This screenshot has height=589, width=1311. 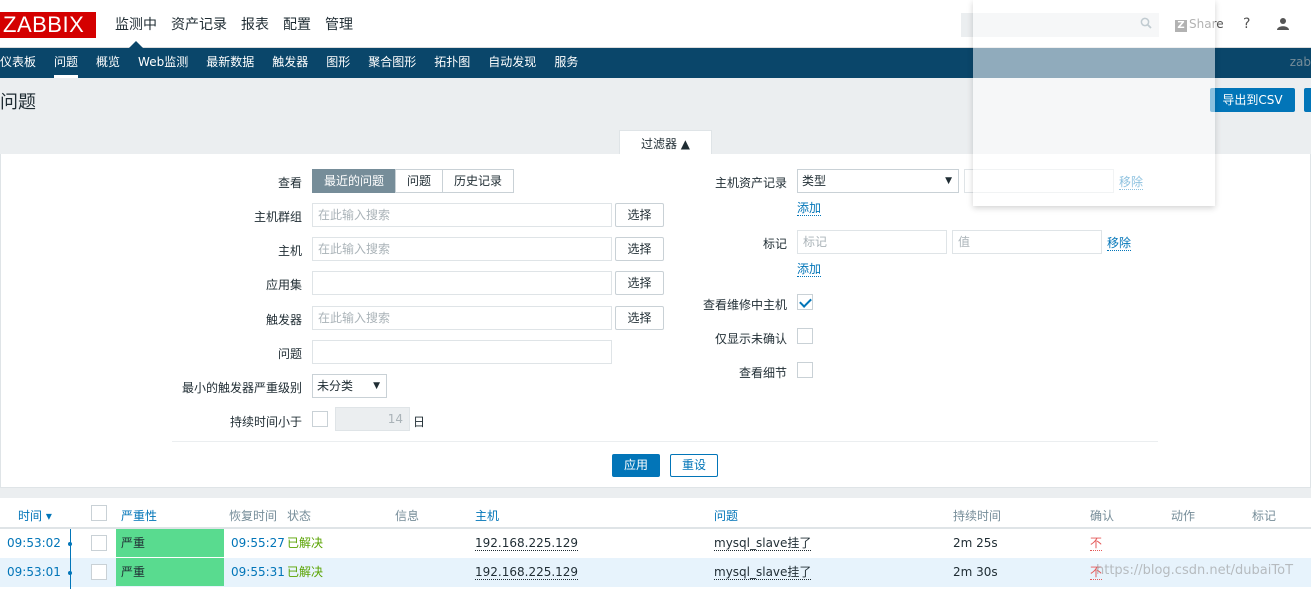 I want to click on subnav-graphs: 图形, so click(x=338, y=63).